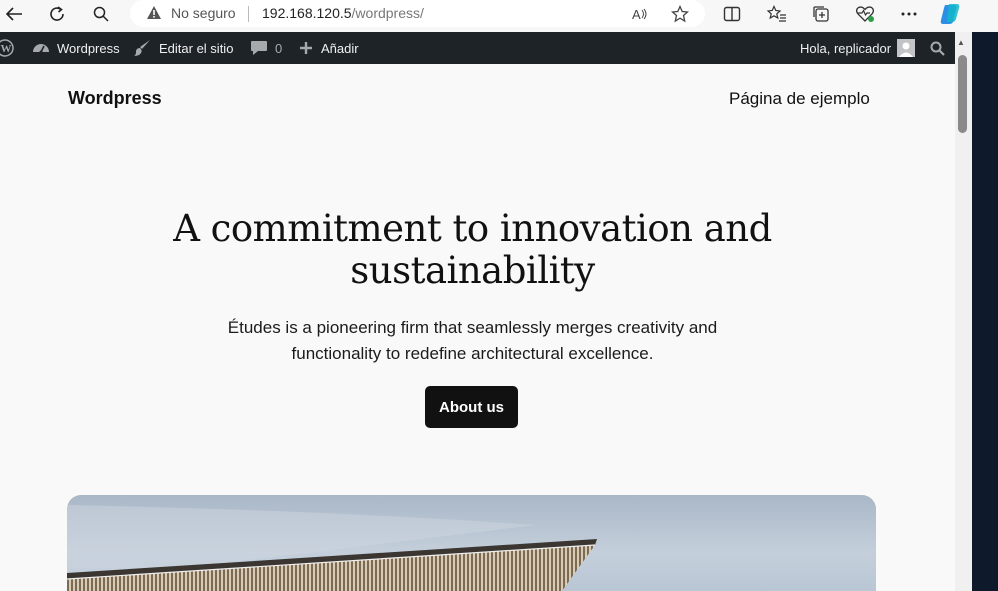 This screenshot has width=998, height=591. Describe the element at coordinates (196, 48) in the screenshot. I see `edit-site-label: Editar el sitio` at that location.